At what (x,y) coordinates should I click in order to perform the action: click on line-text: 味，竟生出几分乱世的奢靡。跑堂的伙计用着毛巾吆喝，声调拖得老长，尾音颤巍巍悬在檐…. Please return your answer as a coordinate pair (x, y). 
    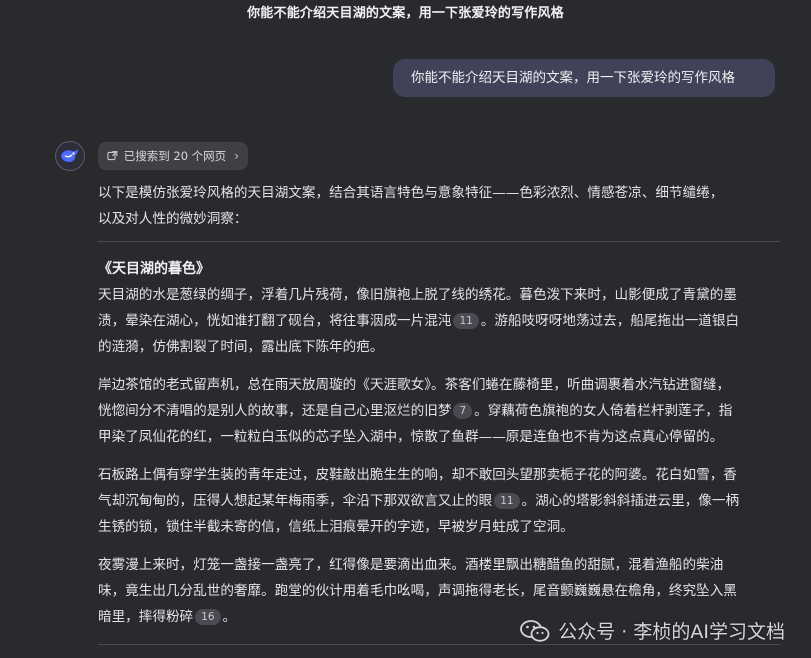
    Looking at the image, I should click on (417, 591).